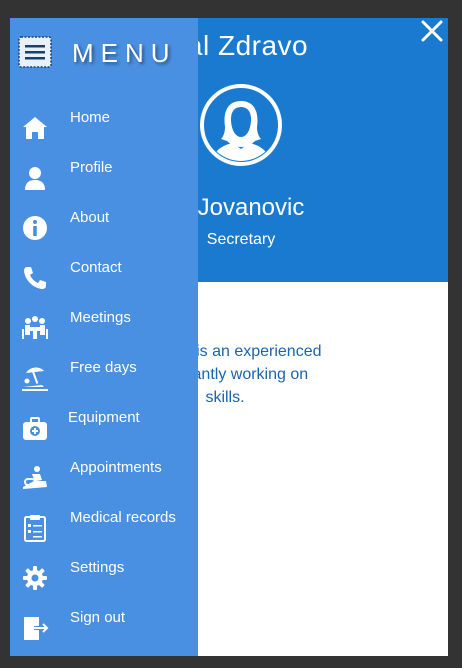 This screenshot has width=462, height=668. Describe the element at coordinates (35, 52) in the screenshot. I see `hamburger-icon` at that location.